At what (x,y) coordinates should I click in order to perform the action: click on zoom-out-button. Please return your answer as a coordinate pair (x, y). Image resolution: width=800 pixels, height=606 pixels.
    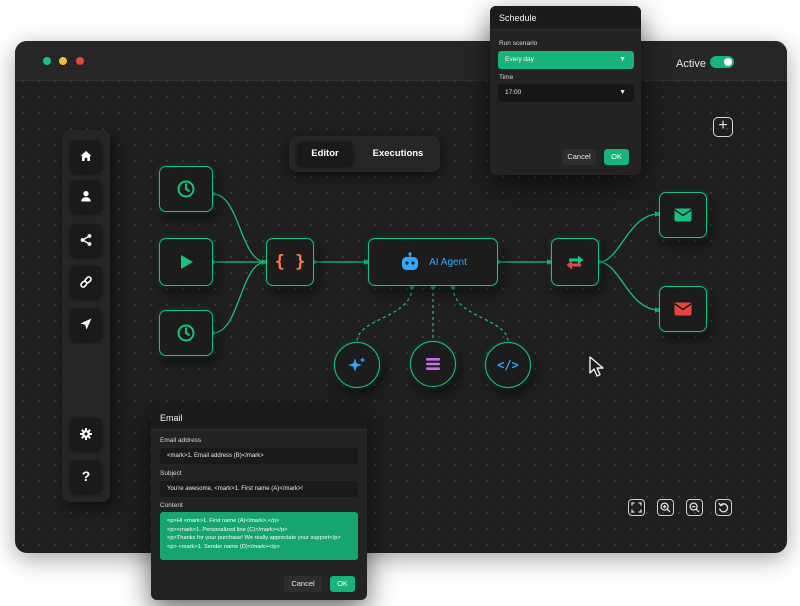
    Looking at the image, I should click on (694, 507).